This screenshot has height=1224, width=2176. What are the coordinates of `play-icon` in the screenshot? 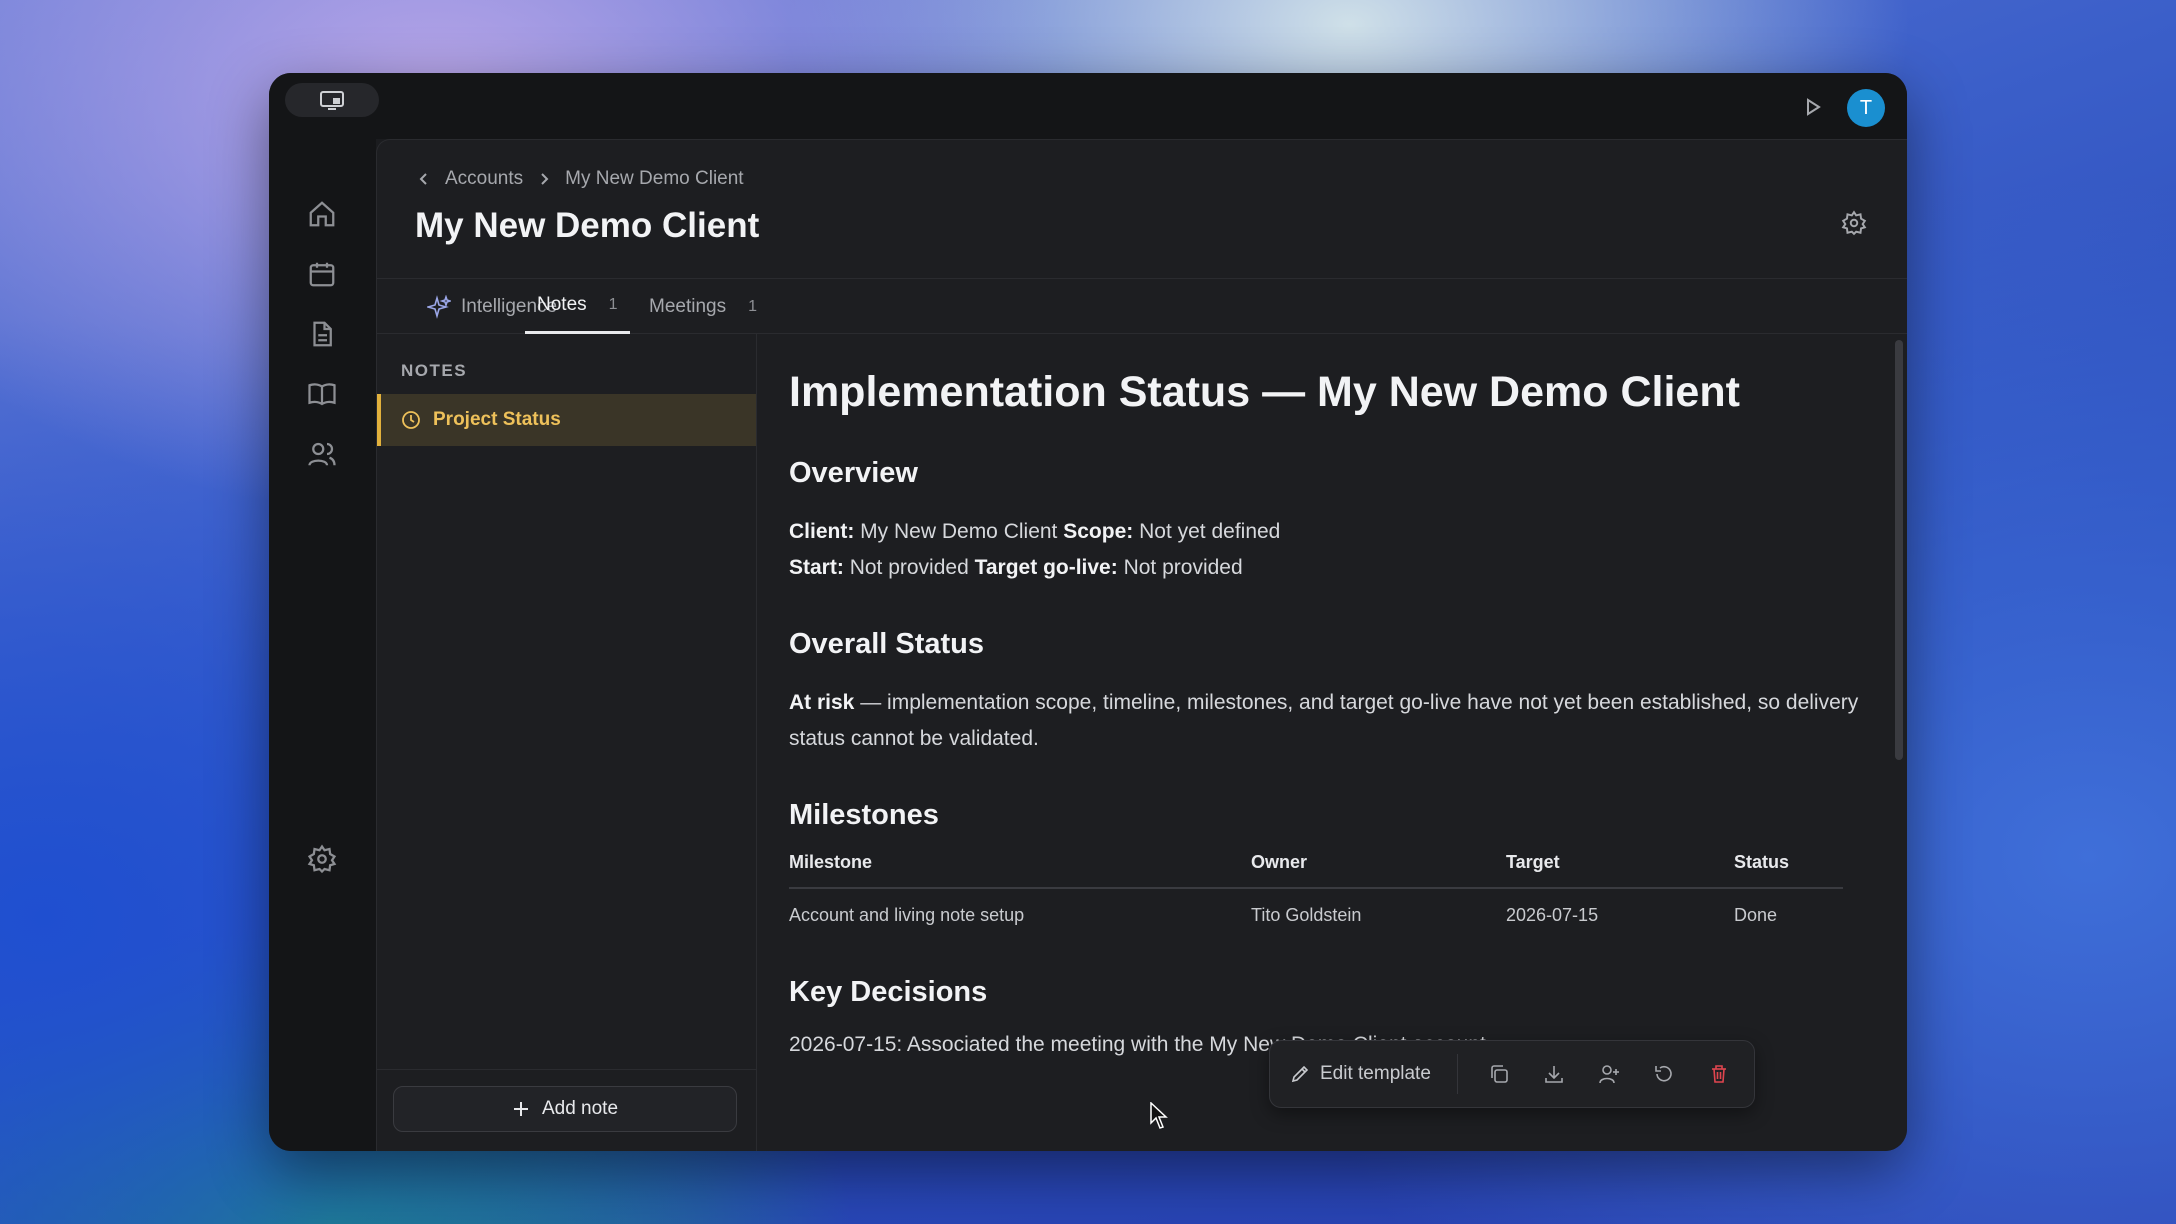 It's located at (1814, 107).